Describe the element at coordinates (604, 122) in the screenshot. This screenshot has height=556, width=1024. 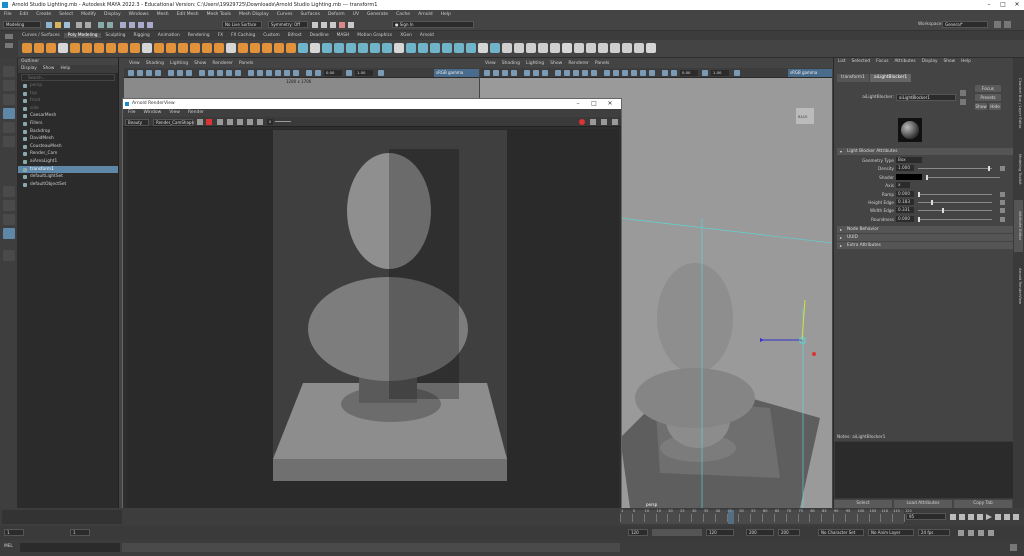
I see `debug-shading-icon` at that location.